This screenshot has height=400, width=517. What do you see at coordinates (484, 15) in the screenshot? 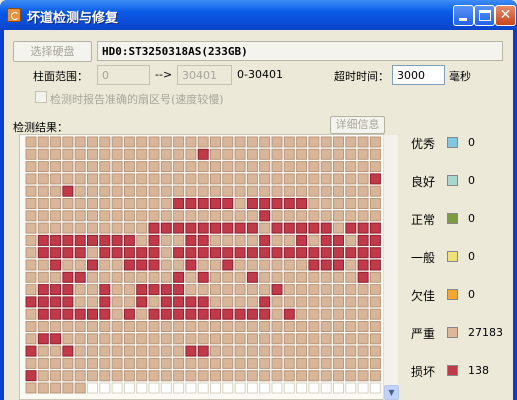
I see `maximize-button` at bounding box center [484, 15].